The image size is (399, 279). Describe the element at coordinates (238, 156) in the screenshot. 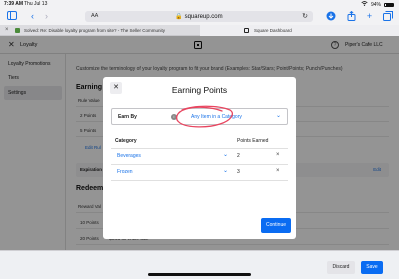

I see `points-input: 2` at that location.